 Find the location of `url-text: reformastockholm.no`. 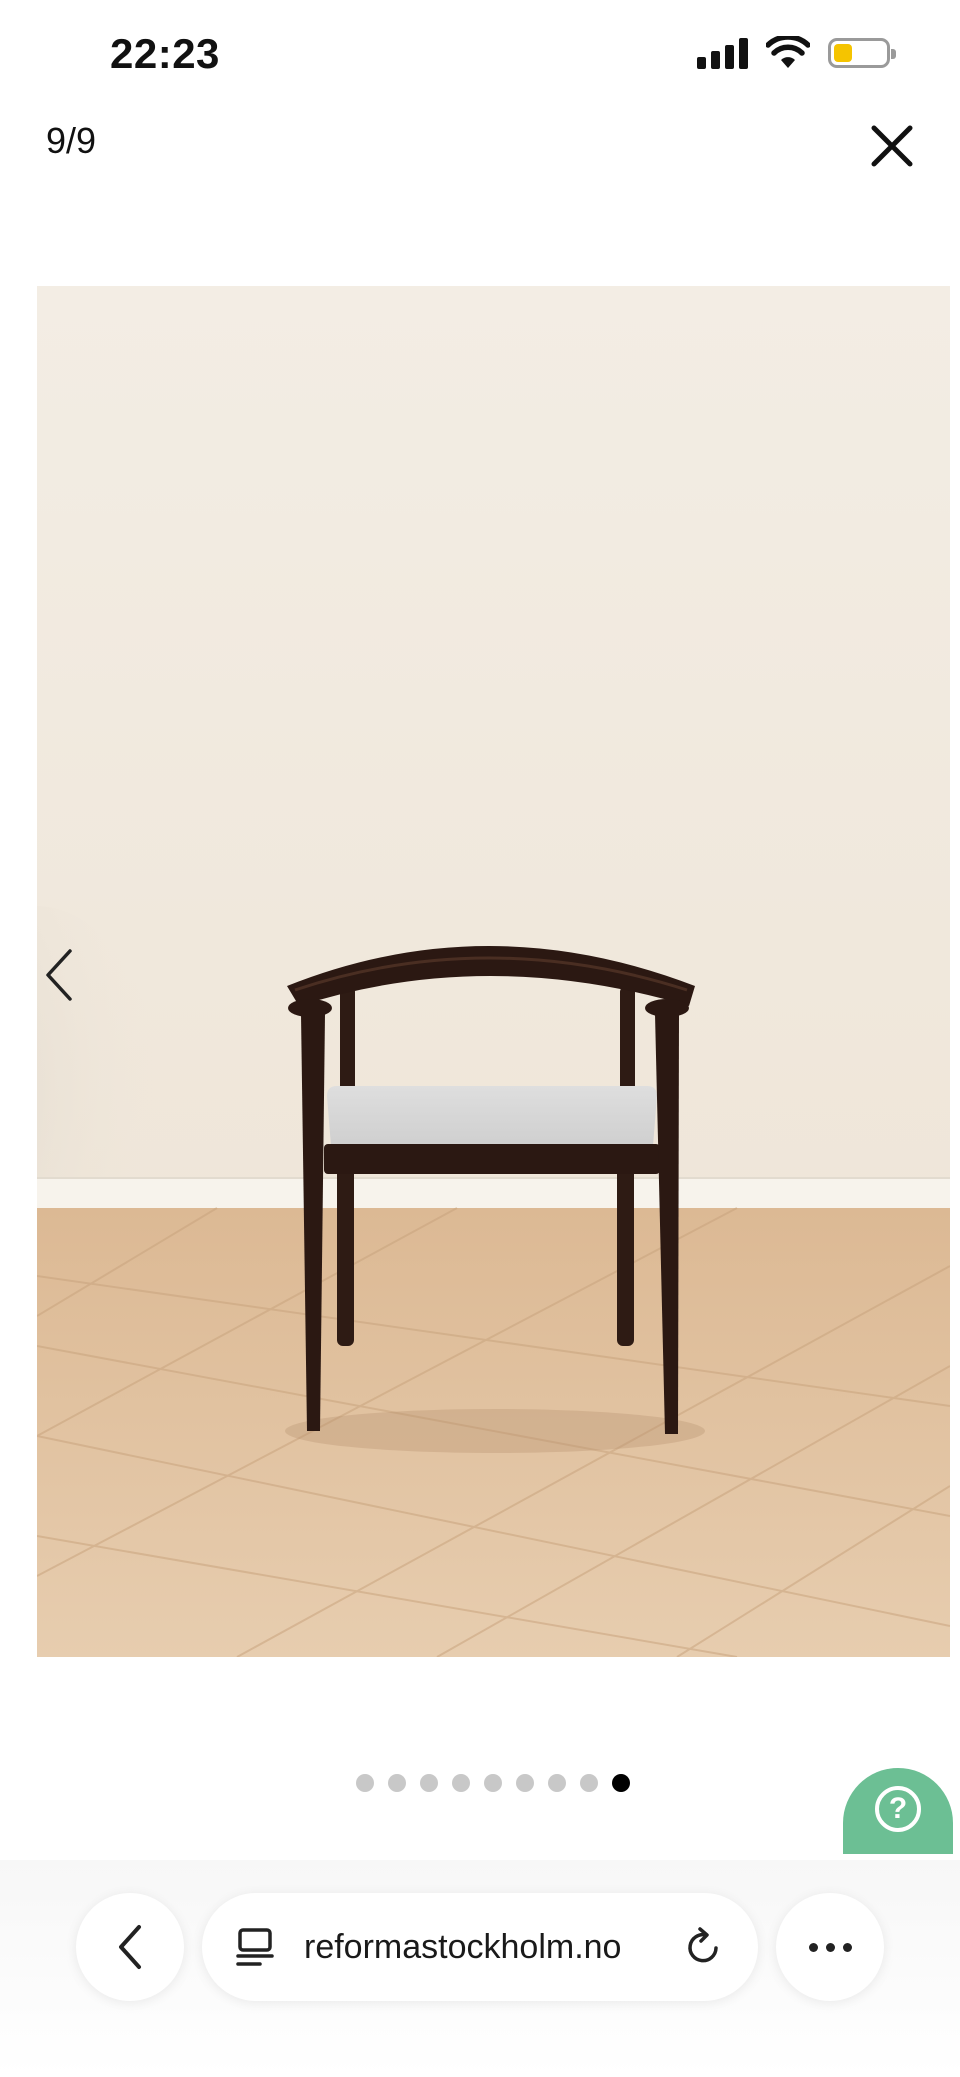

url-text: reformastockholm.no is located at coordinates (463, 1946).